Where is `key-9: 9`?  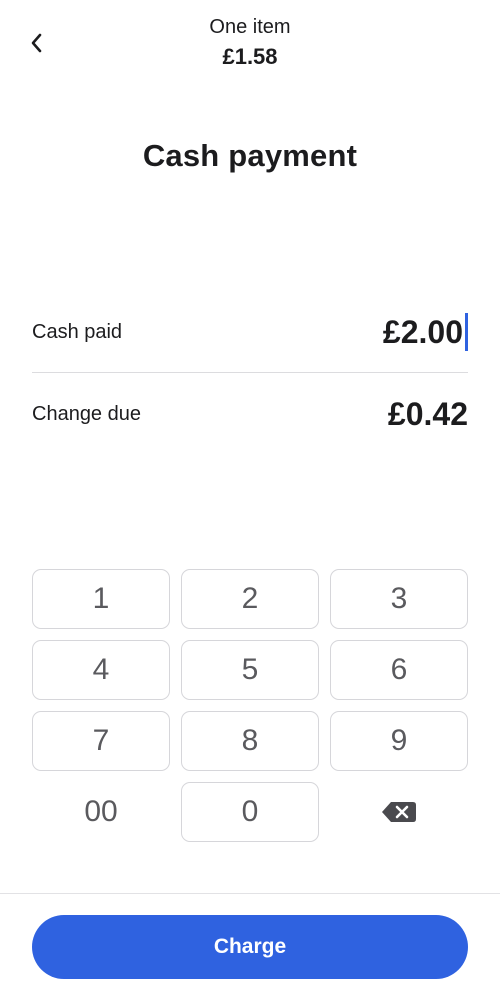
key-9: 9 is located at coordinates (399, 741).